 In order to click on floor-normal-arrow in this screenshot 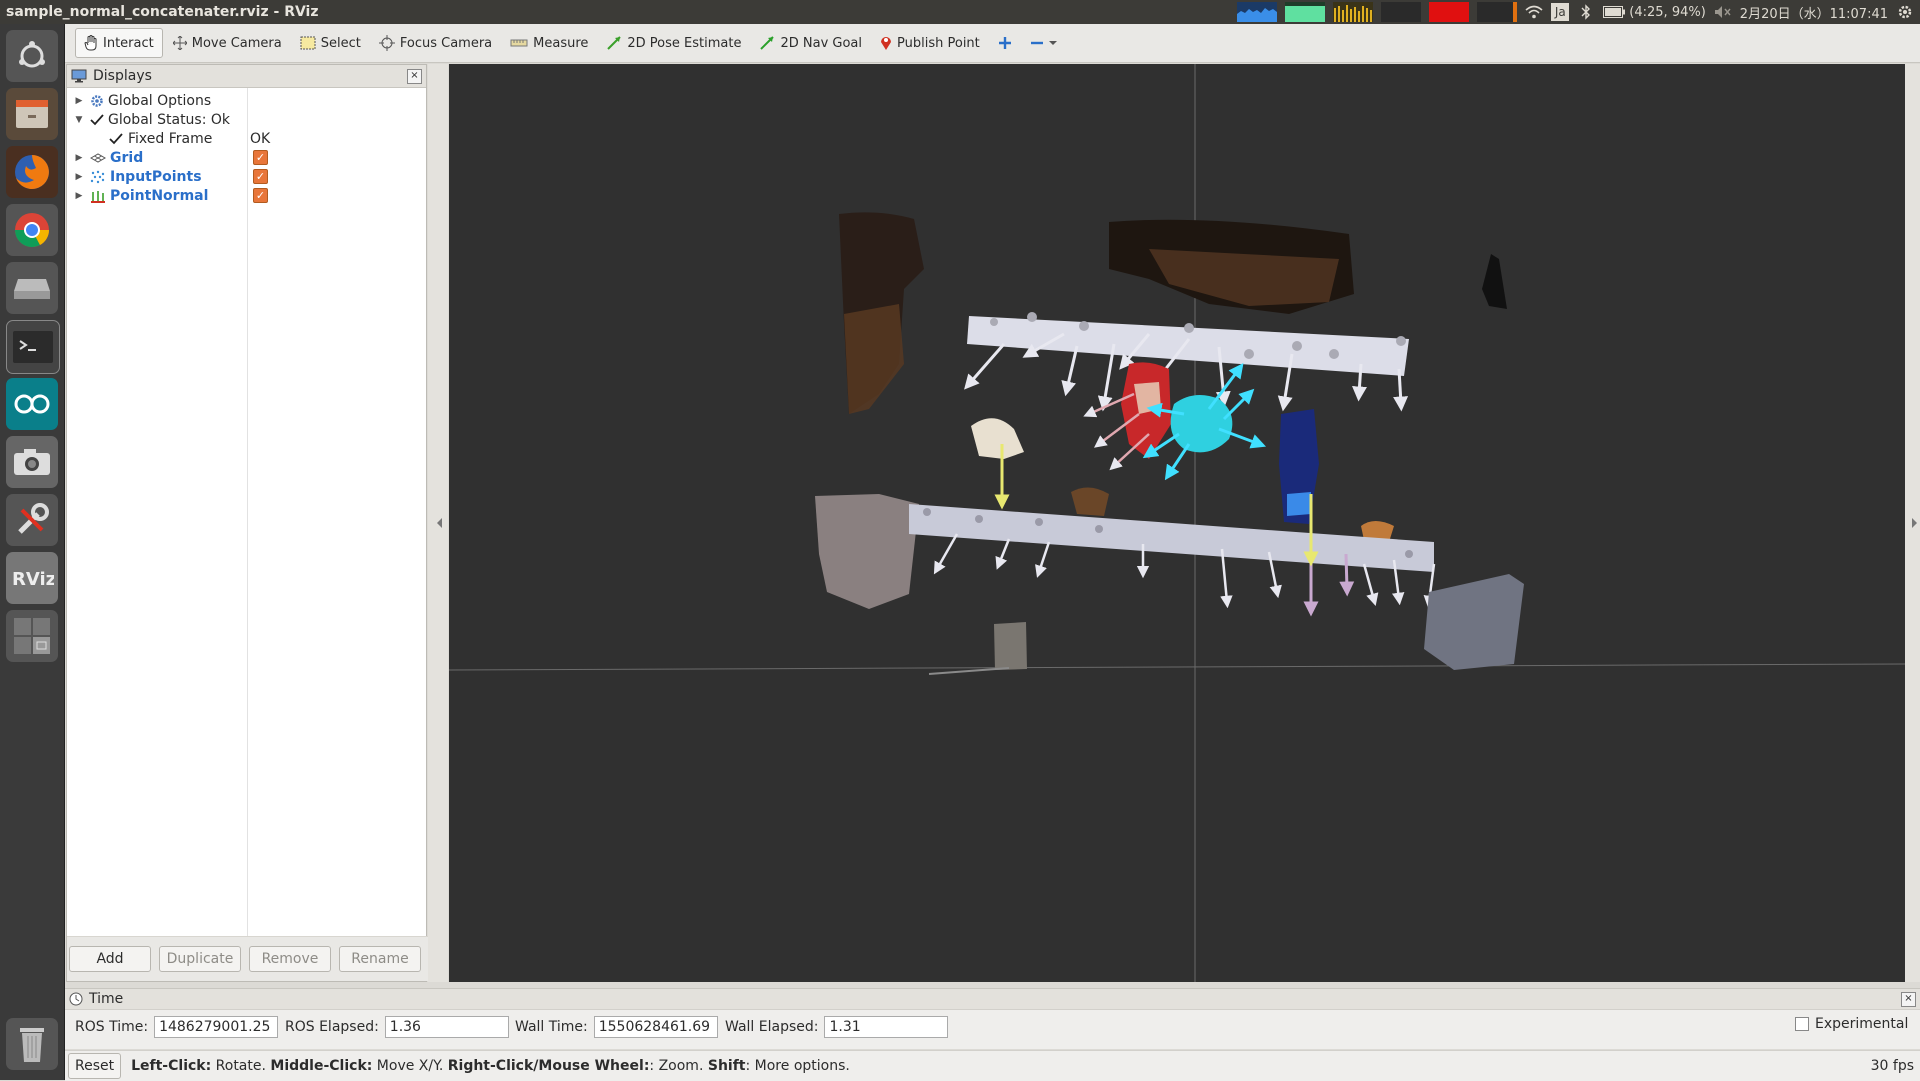, I will do `click(969, 671)`.